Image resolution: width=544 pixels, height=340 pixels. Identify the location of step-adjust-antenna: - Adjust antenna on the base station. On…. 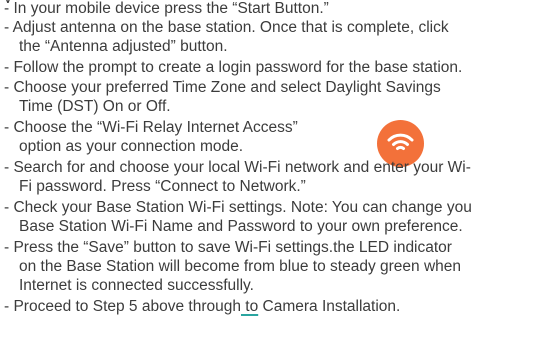
(272, 27).